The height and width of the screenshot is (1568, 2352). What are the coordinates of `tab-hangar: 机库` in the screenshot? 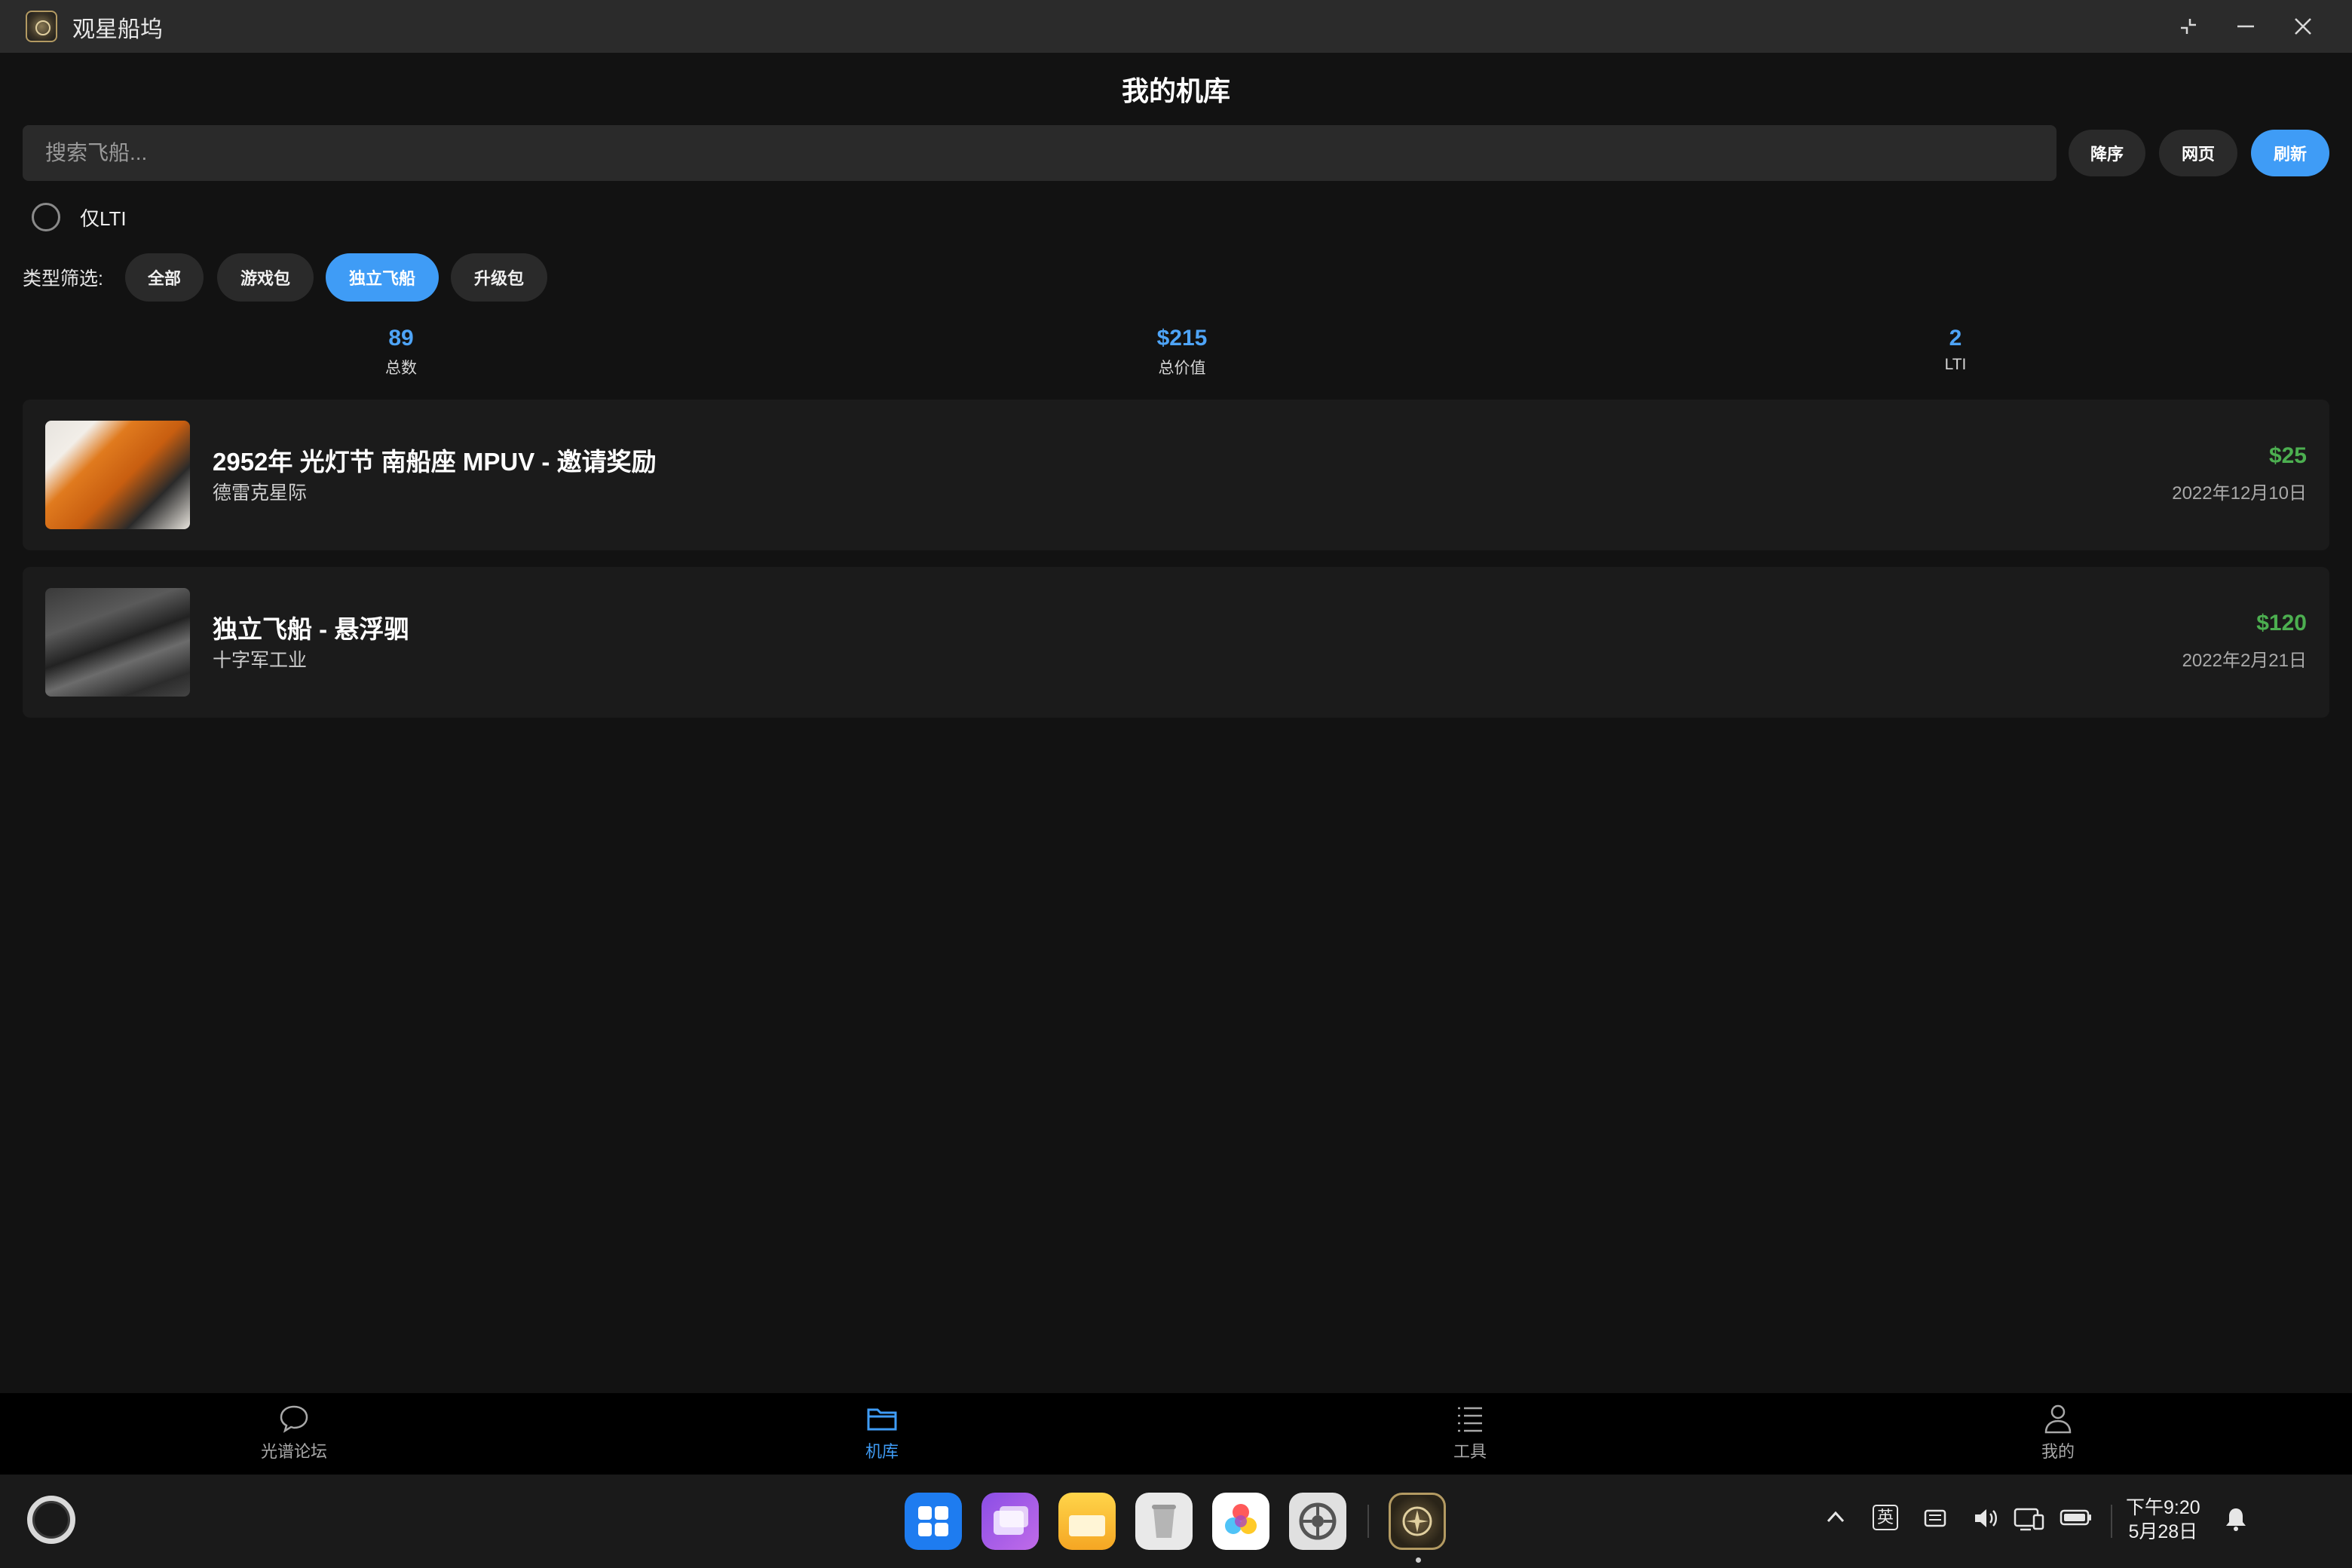 It's located at (882, 1431).